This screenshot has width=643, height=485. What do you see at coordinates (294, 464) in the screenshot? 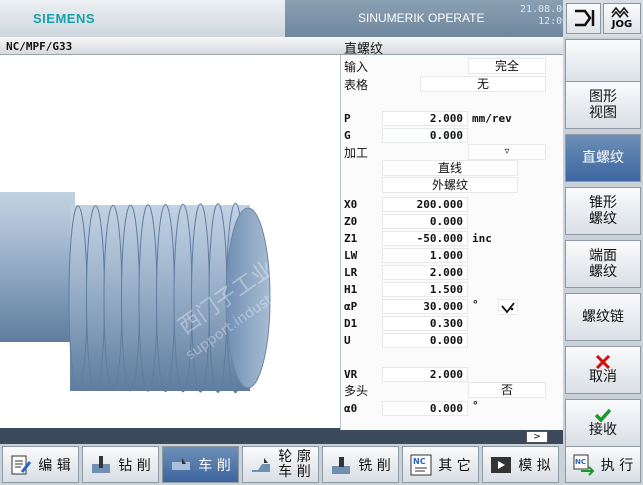
I see `hsk-contour-turning-label: 轮 廓 车 削` at bounding box center [294, 464].